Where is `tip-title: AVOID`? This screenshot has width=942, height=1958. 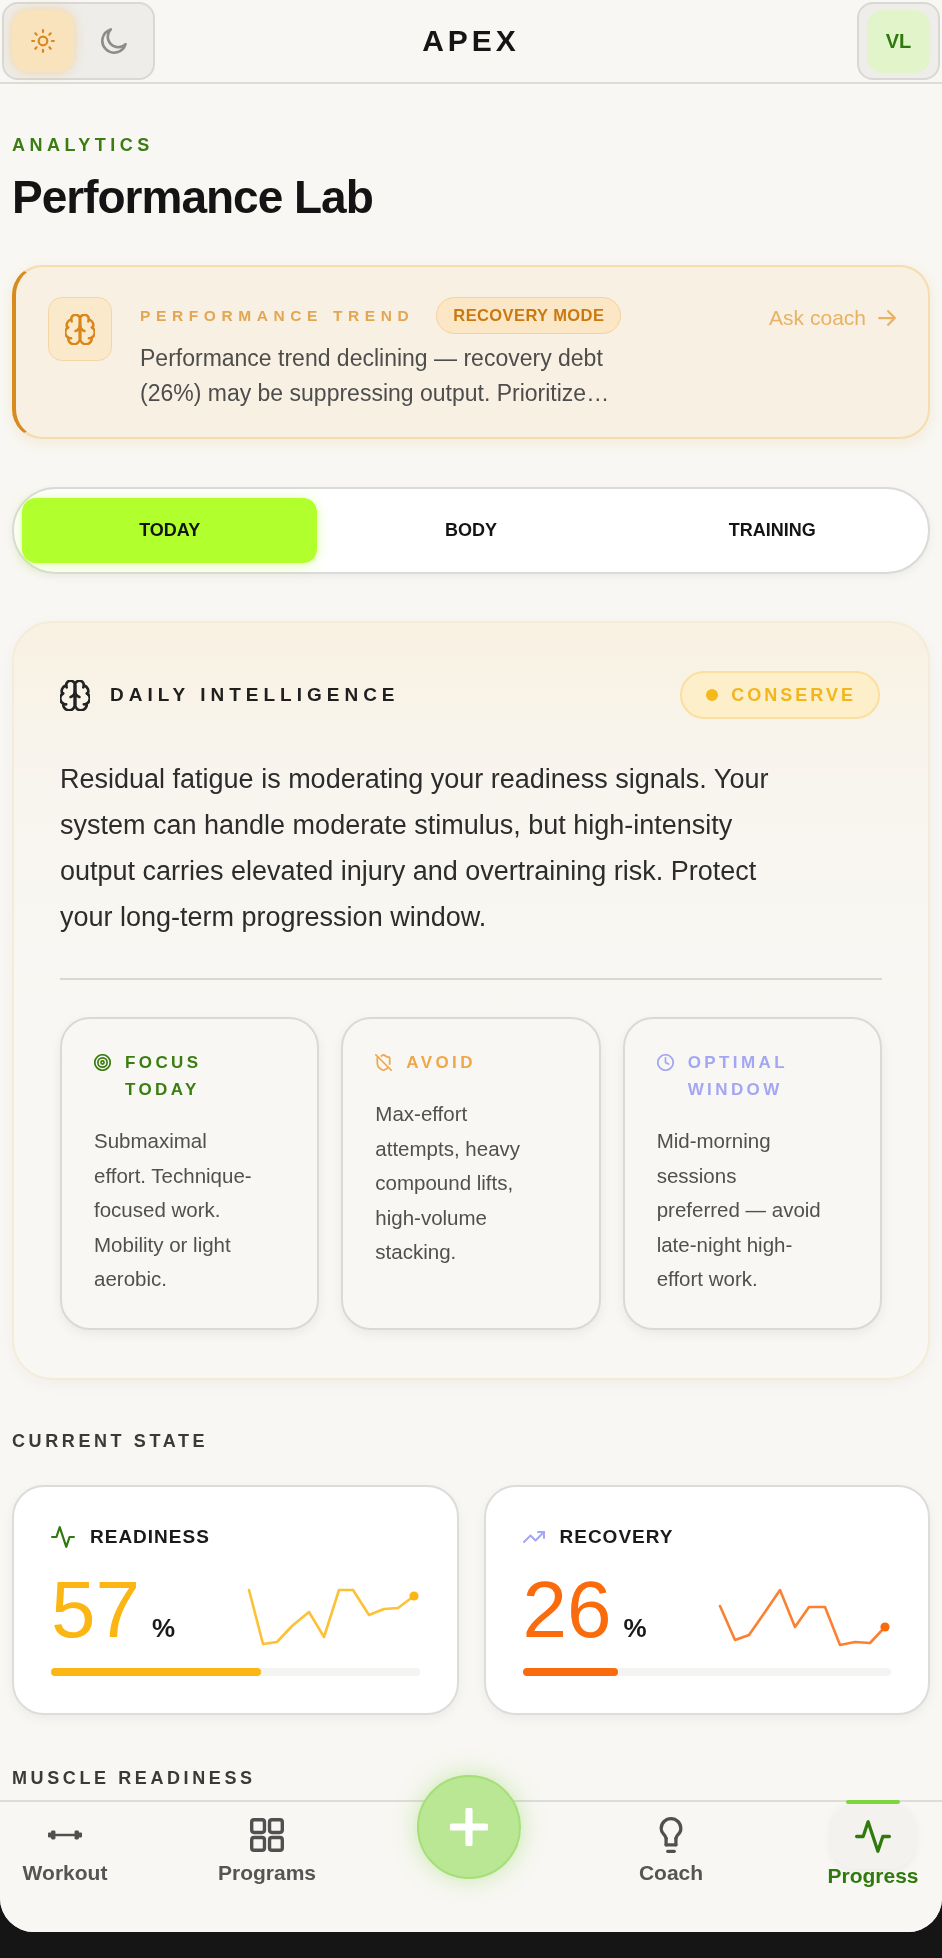
tip-title: AVOID is located at coordinates (441, 1063).